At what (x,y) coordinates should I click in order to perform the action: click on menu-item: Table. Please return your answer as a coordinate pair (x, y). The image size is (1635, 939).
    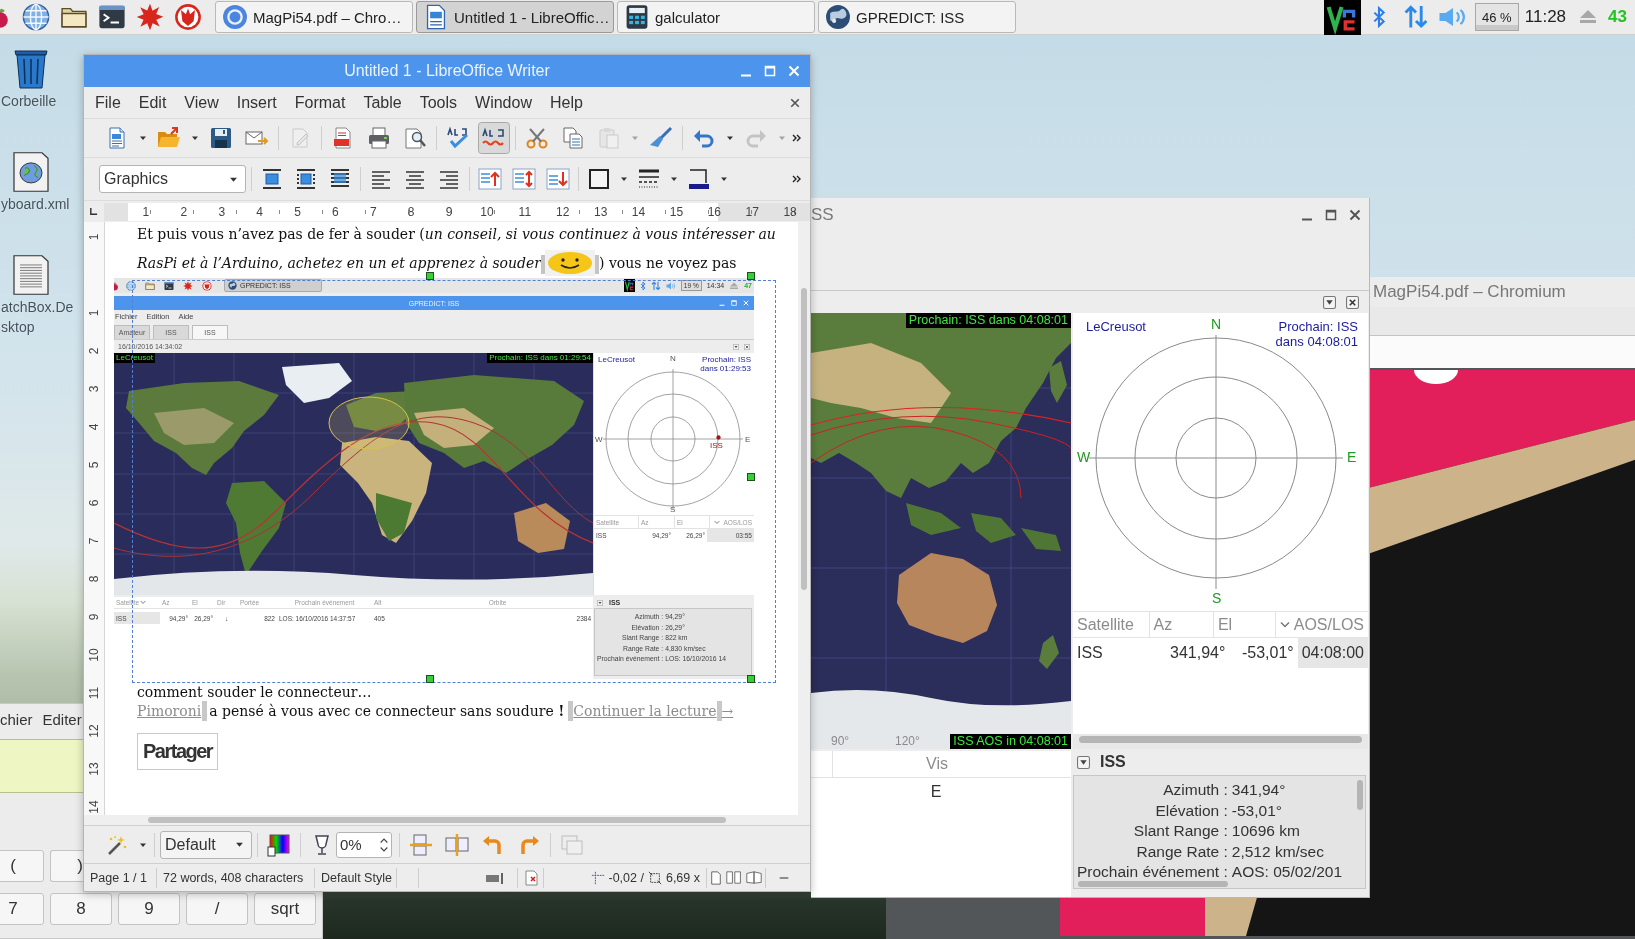
    Looking at the image, I should click on (382, 102).